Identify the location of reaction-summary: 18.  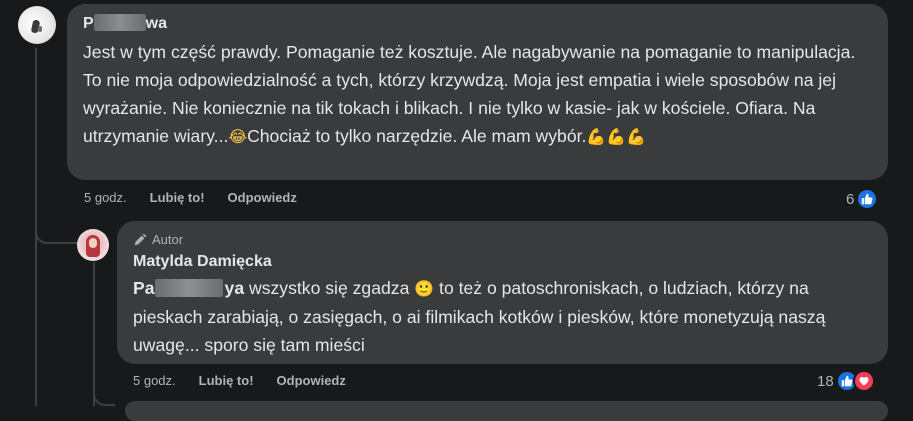
(846, 381).